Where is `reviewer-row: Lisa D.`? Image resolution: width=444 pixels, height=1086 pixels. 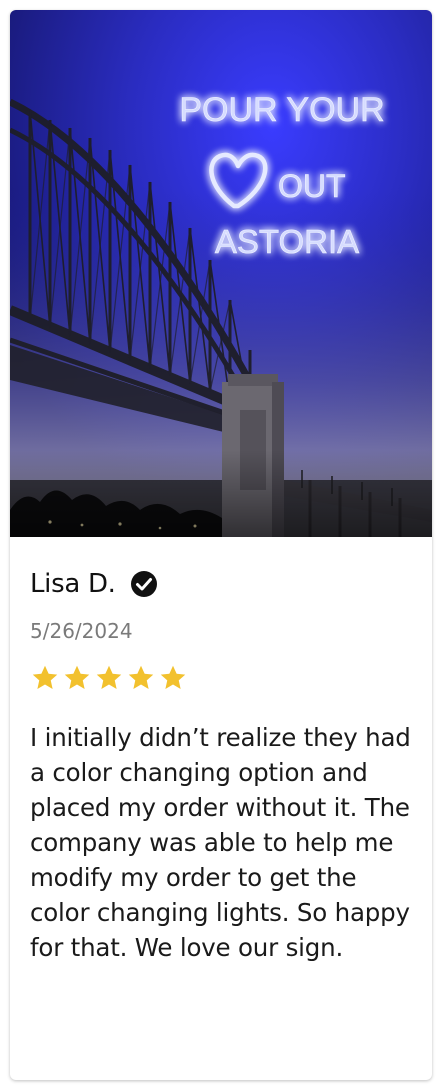 reviewer-row: Lisa D. is located at coordinates (94, 584).